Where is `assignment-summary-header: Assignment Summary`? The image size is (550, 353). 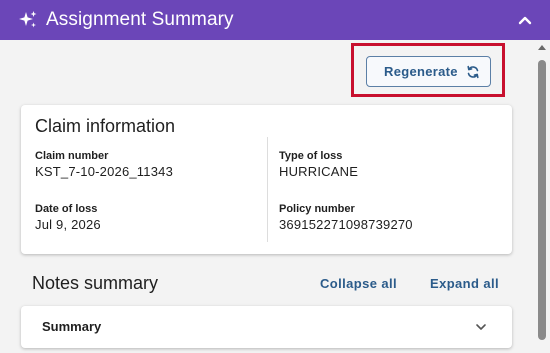
assignment-summary-header: Assignment Summary is located at coordinates (275, 20).